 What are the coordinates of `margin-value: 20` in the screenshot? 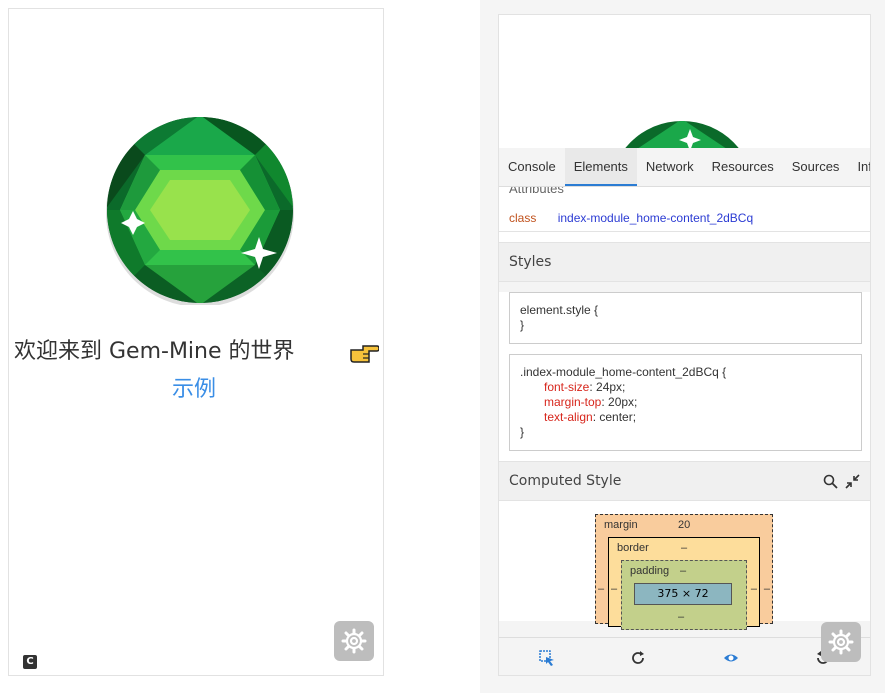 It's located at (684, 525).